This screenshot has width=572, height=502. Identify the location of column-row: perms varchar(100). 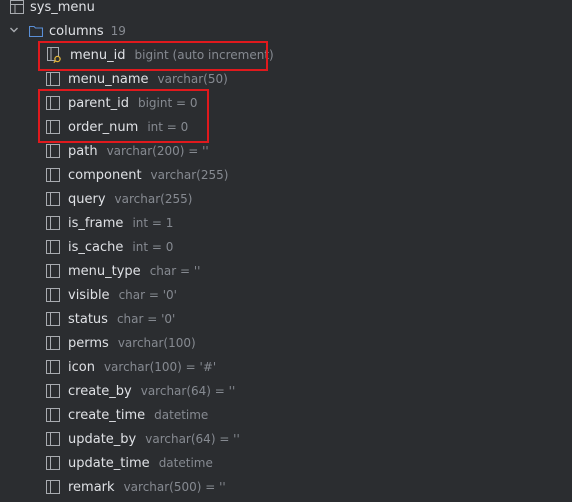
(121, 343).